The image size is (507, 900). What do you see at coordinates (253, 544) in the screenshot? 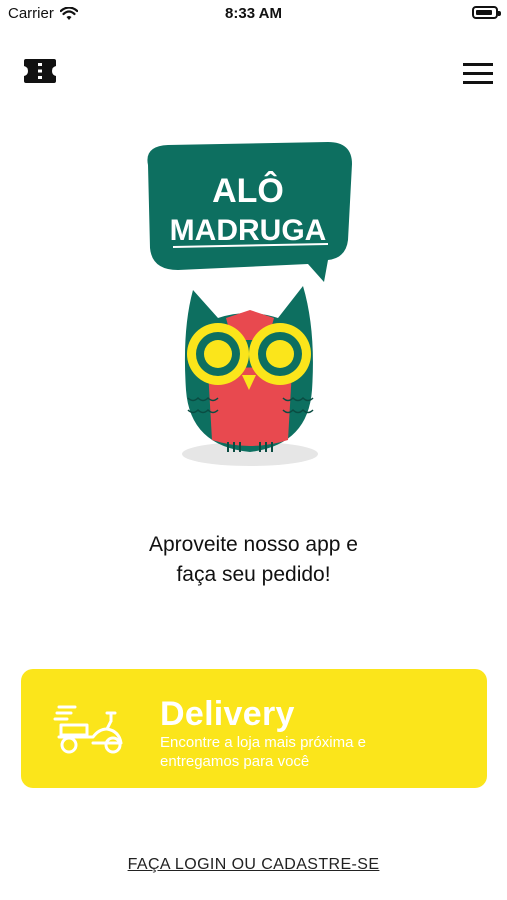
I see `tagline-line-1: Aproveite nosso app e` at bounding box center [253, 544].